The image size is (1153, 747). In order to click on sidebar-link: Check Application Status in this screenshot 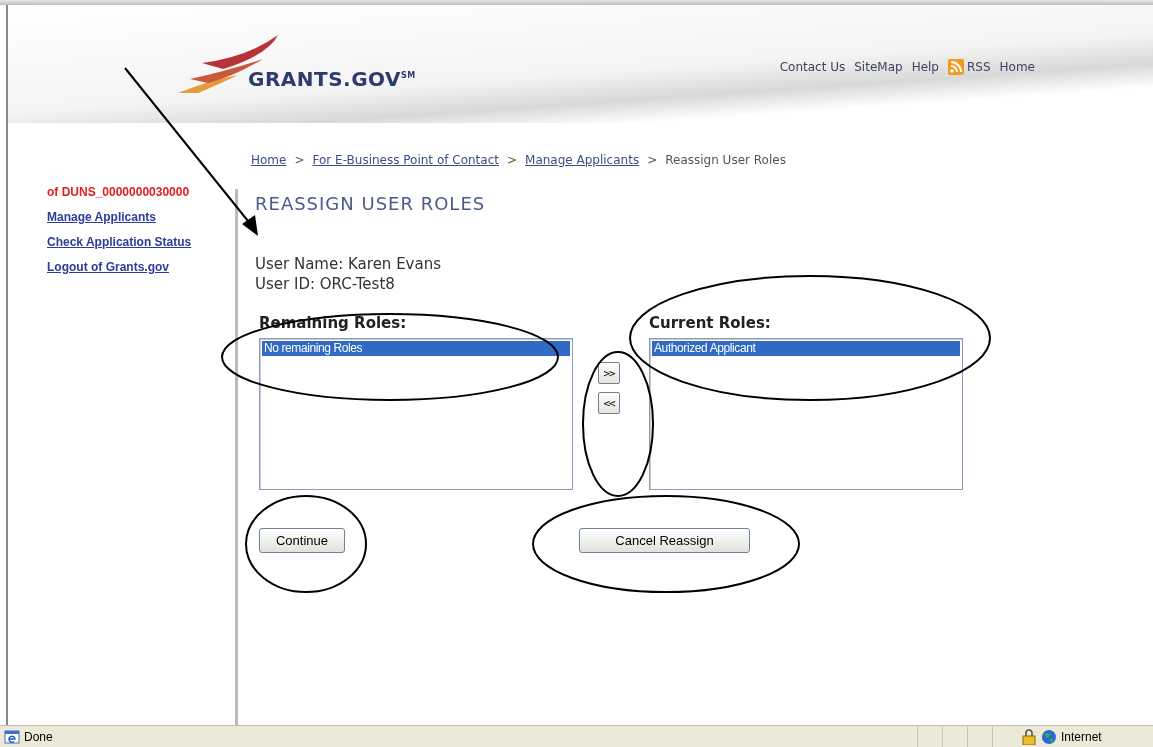, I will do `click(141, 242)`.